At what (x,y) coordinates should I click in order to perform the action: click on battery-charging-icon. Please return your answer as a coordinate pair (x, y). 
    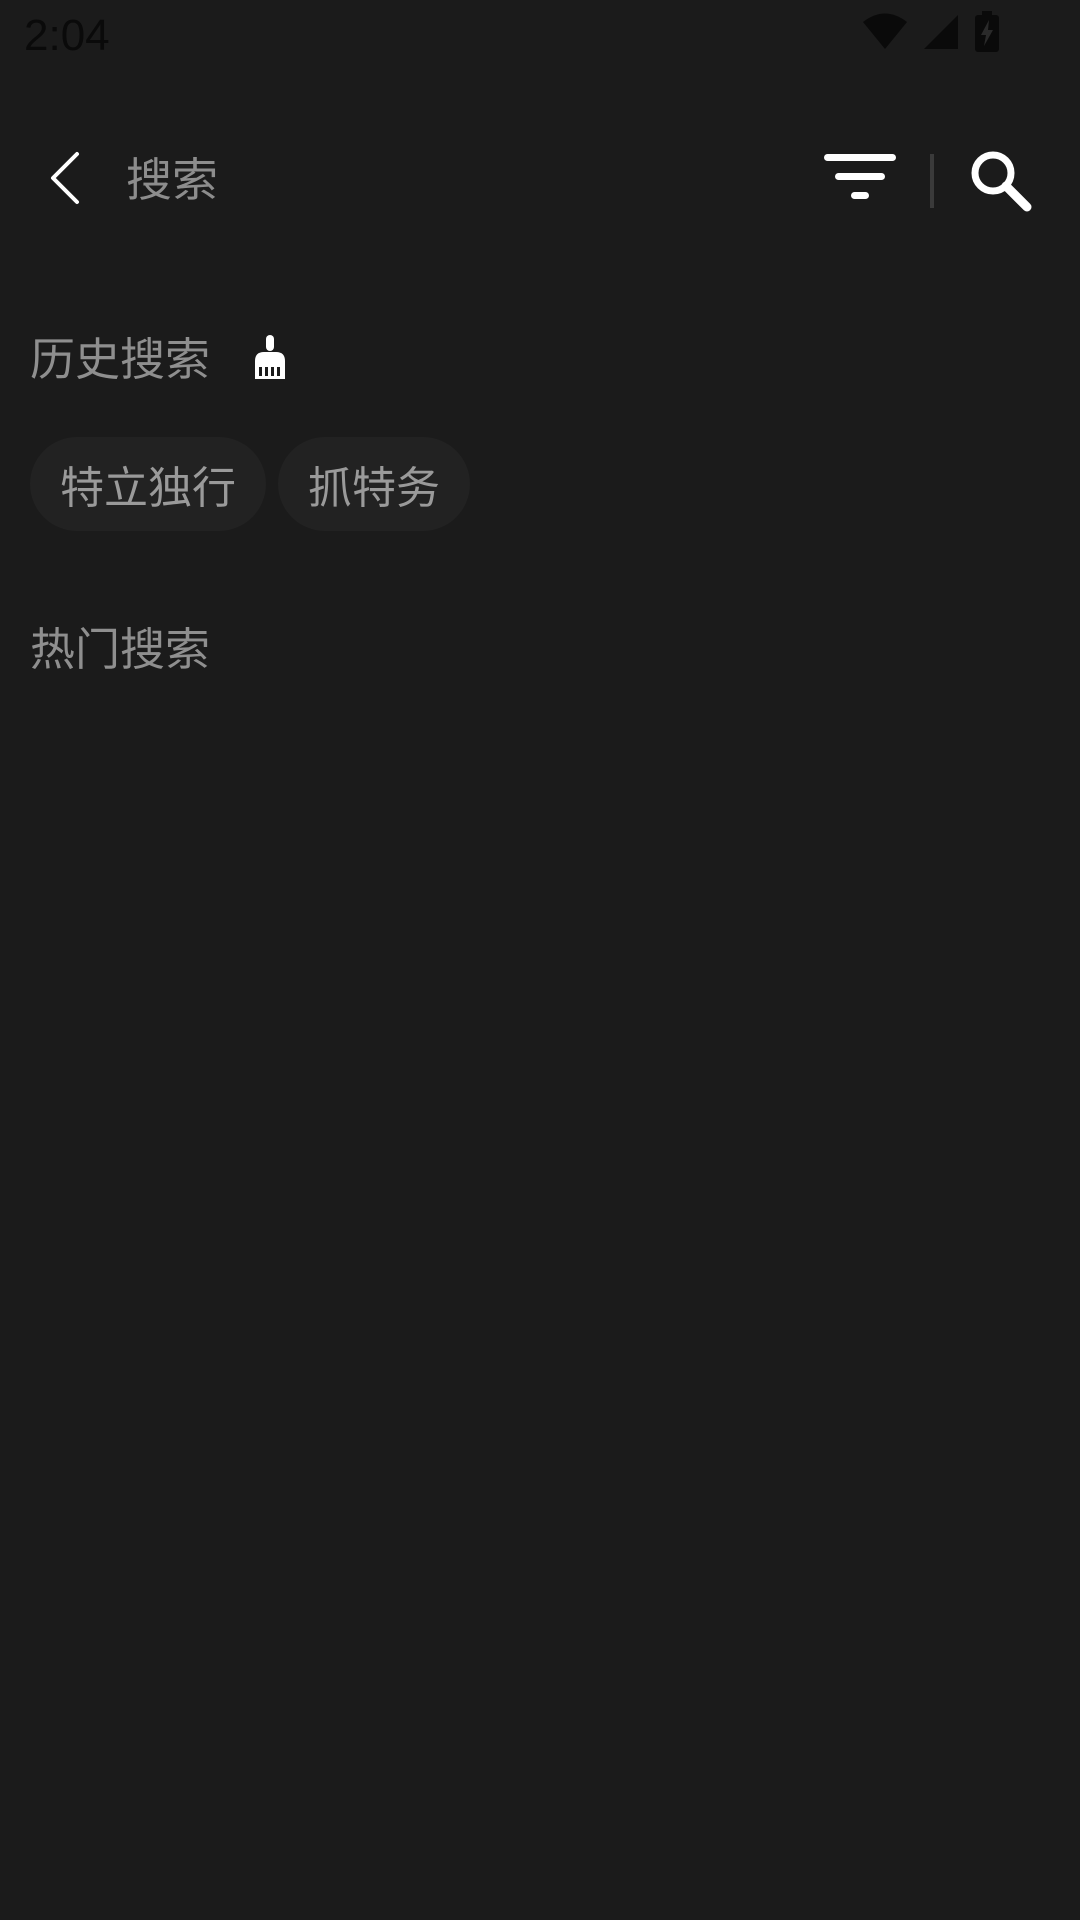
    Looking at the image, I should click on (987, 34).